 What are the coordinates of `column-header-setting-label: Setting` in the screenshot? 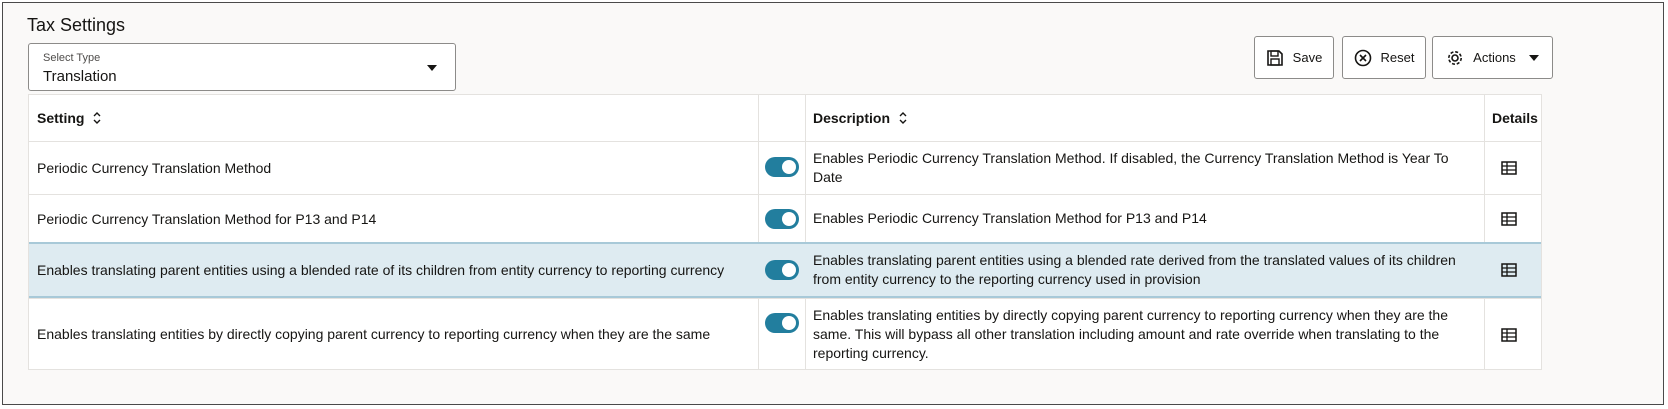 It's located at (61, 118).